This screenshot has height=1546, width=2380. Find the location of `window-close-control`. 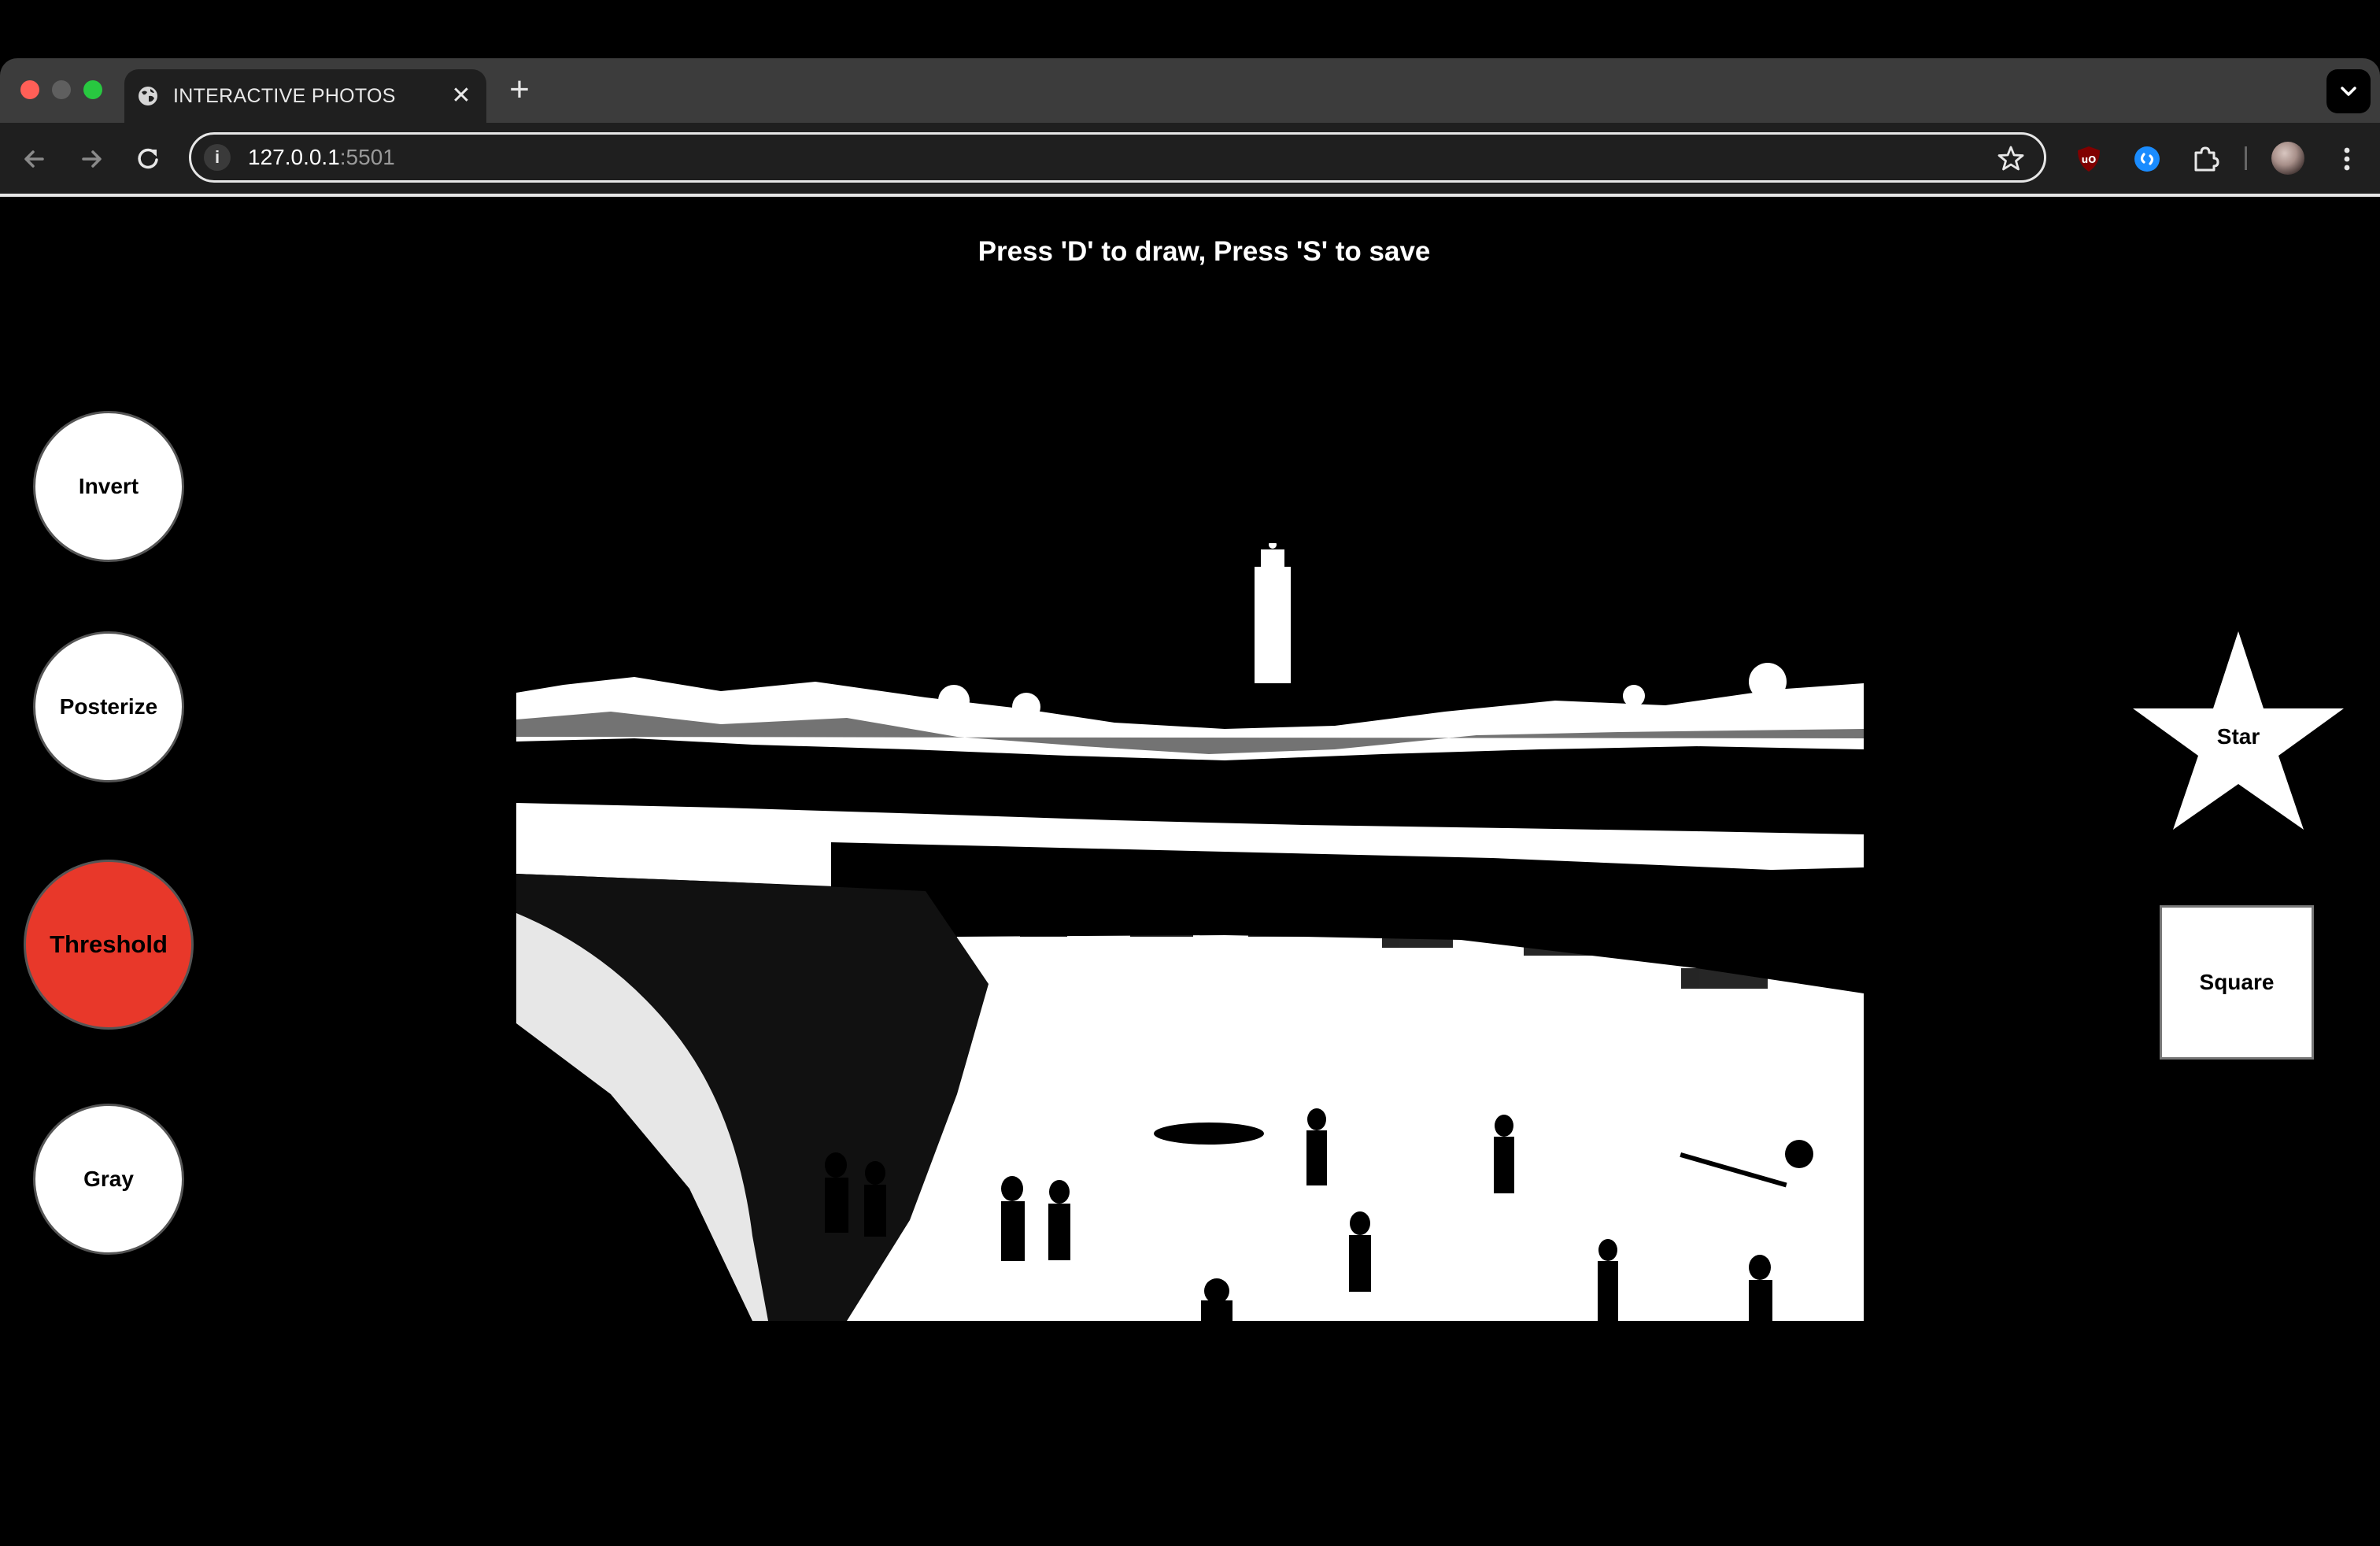

window-close-control is located at coordinates (29, 89).